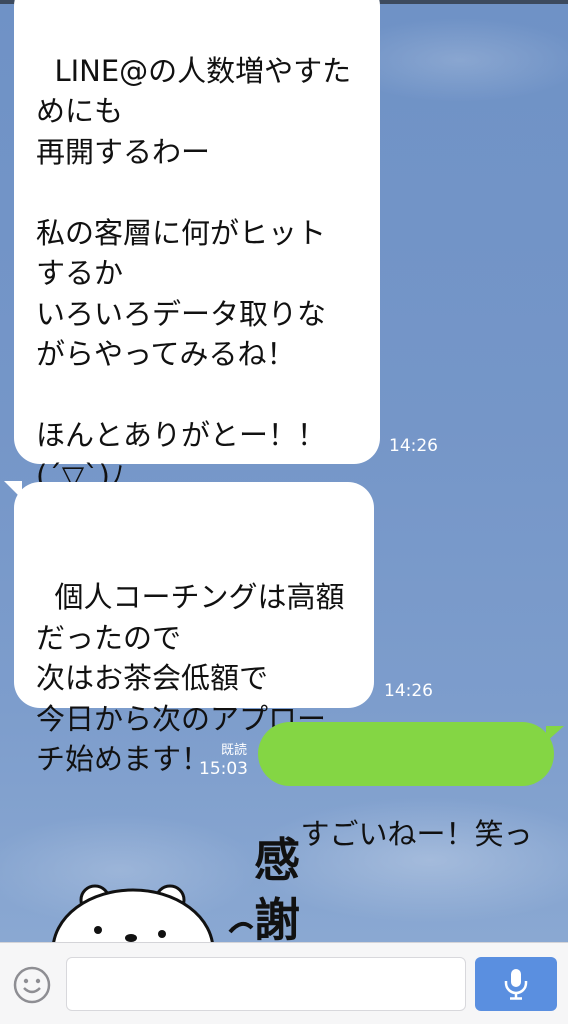  I want to click on message-input, so click(266, 984).